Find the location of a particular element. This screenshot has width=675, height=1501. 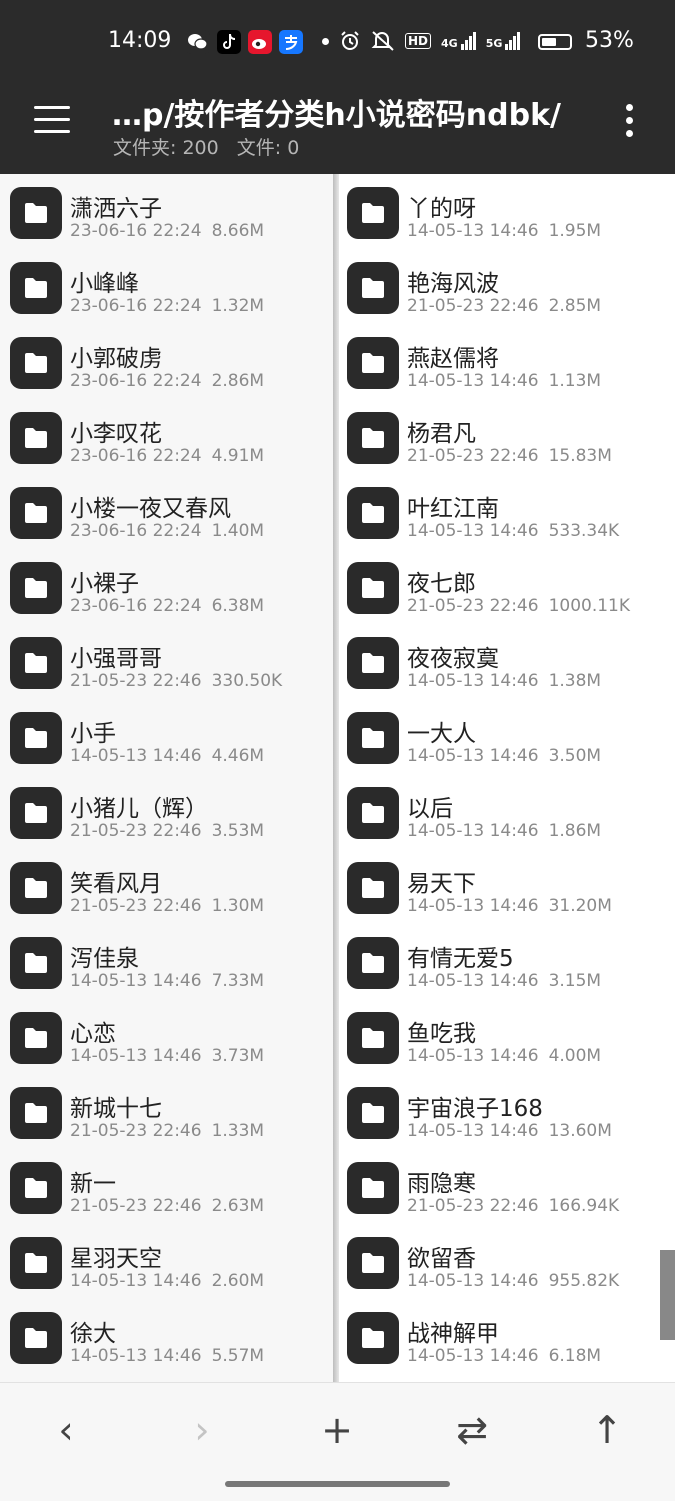

folder-size: 3.15M is located at coordinates (575, 981).